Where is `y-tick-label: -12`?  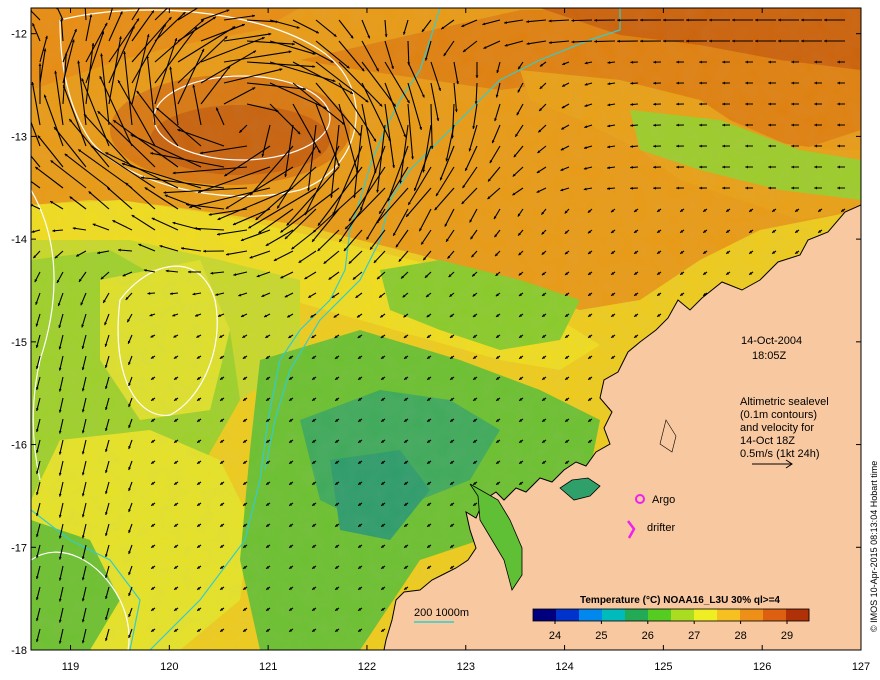 y-tick-label: -12 is located at coordinates (19, 35).